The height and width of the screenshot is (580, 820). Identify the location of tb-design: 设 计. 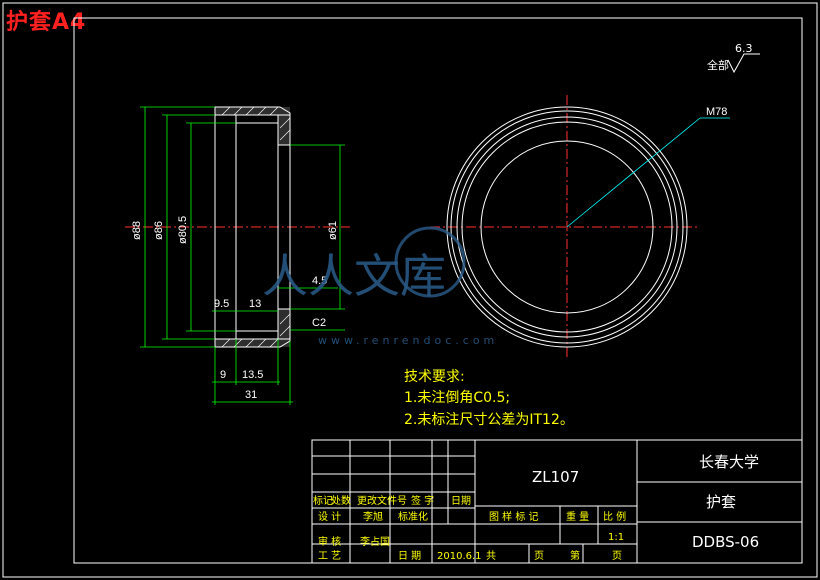
(329, 516).